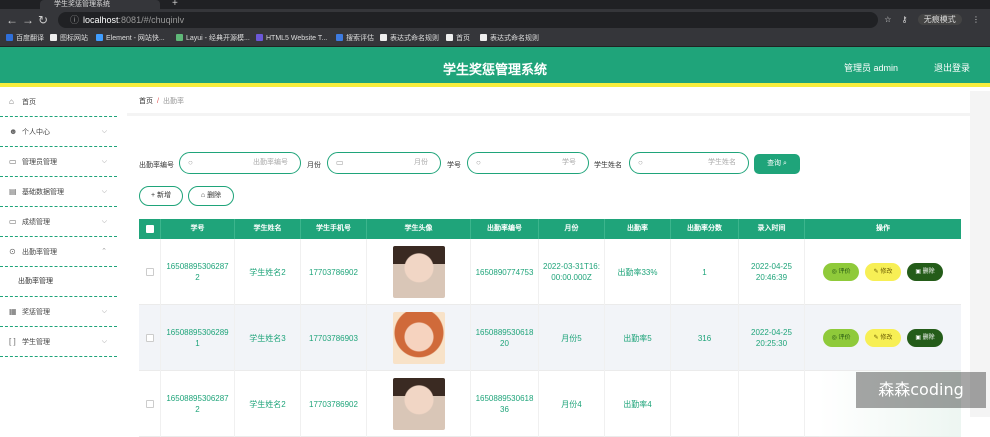  Describe the element at coordinates (58, 162) in the screenshot. I see `sidebar-item-admin: ▭ 管理员管理 ⌵` at that location.